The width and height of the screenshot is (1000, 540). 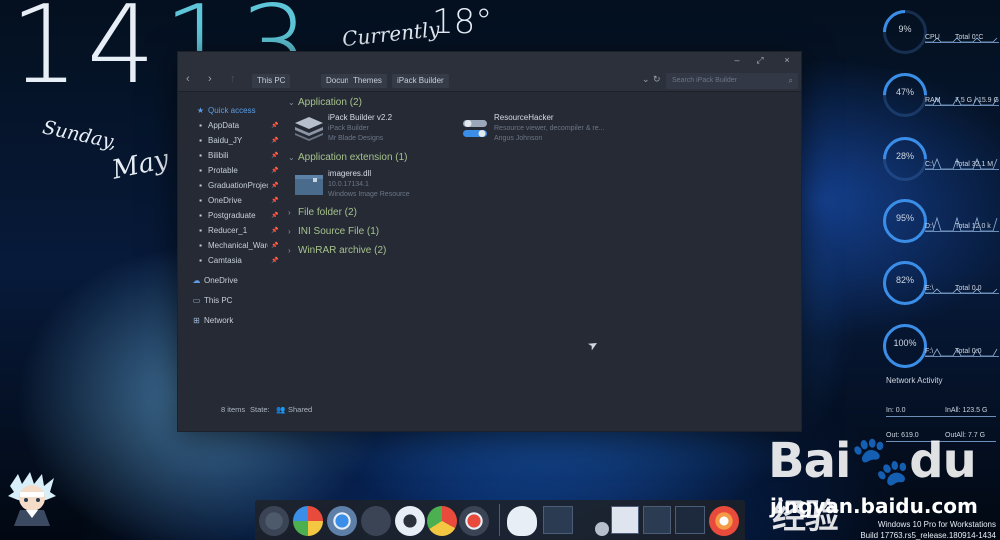 What do you see at coordinates (936, 283) in the screenshot?
I see `monitor-row: 82% E:\ Total 0.0` at bounding box center [936, 283].